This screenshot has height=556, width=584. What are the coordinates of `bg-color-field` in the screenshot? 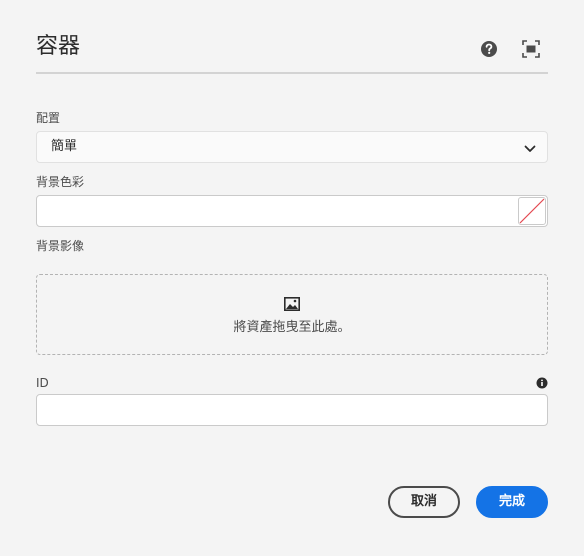 It's located at (292, 211).